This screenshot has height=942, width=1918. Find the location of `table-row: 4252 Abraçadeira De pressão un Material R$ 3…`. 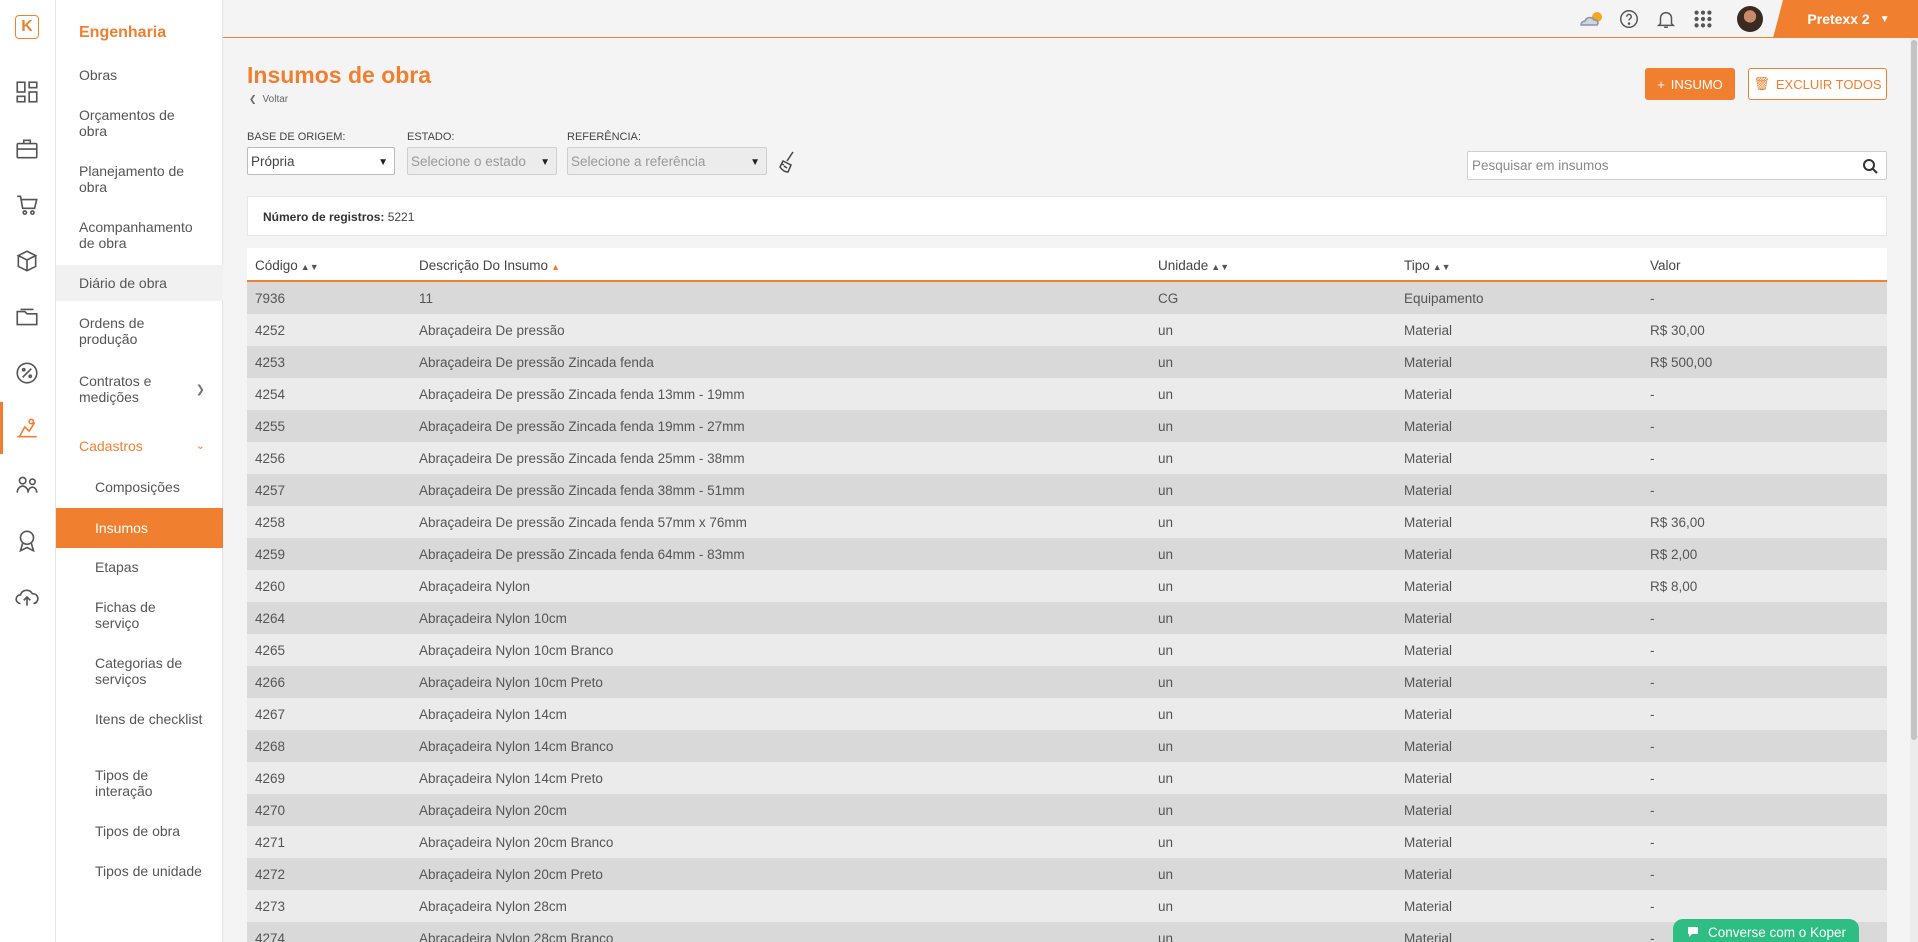

table-row: 4252 Abraçadeira De pressão un Material R$ 3… is located at coordinates (1067, 330).